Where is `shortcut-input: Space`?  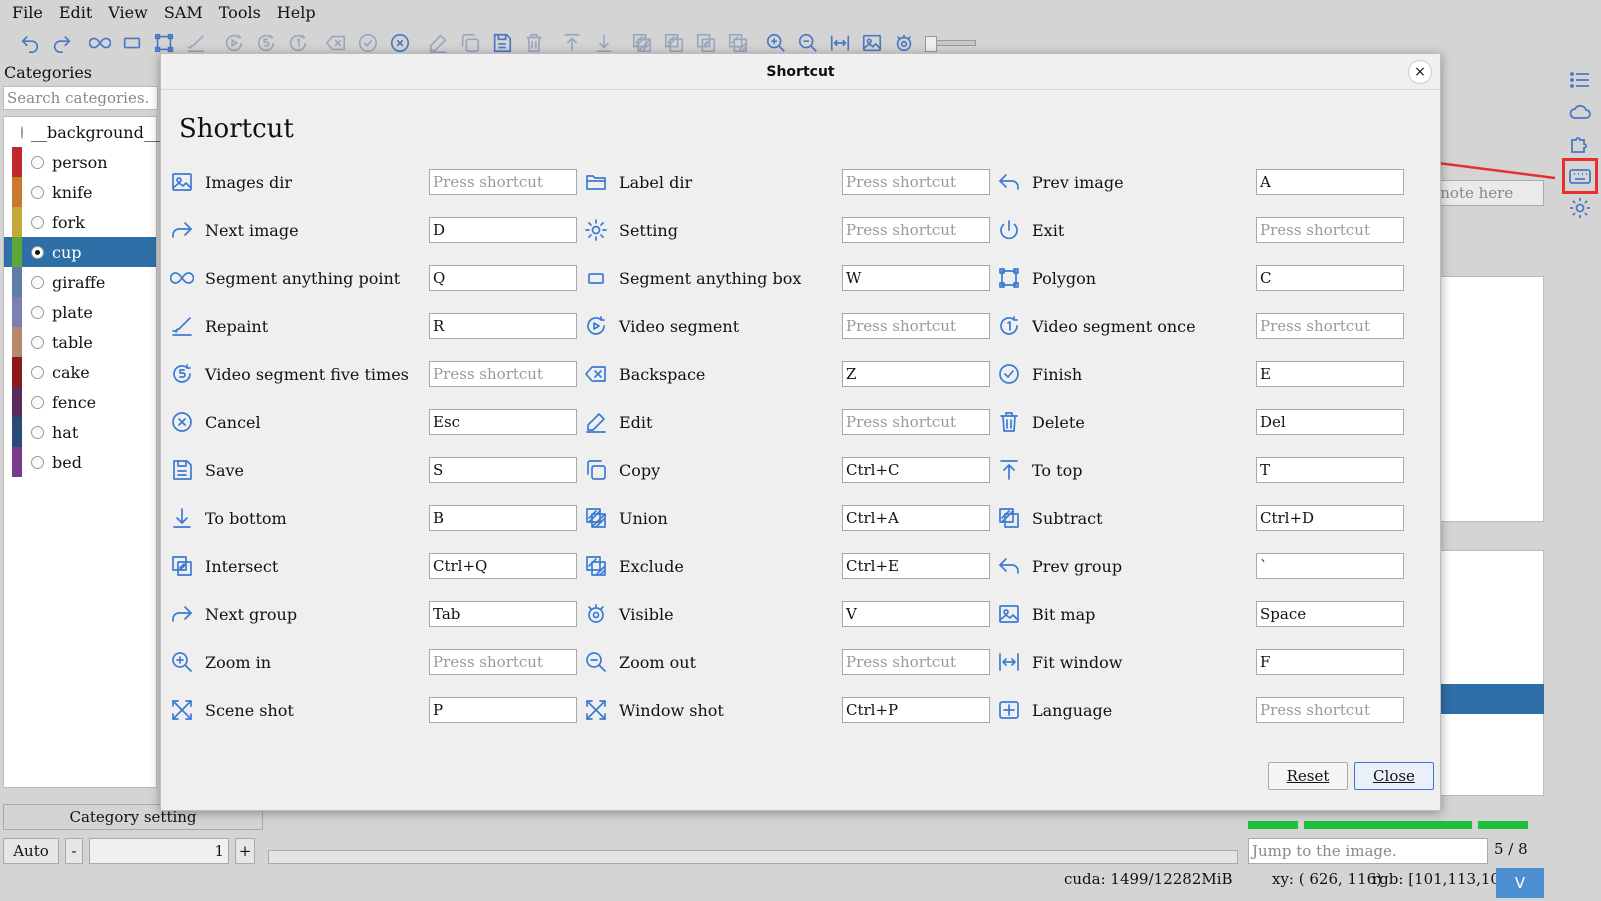
shortcut-input: Space is located at coordinates (1330, 614).